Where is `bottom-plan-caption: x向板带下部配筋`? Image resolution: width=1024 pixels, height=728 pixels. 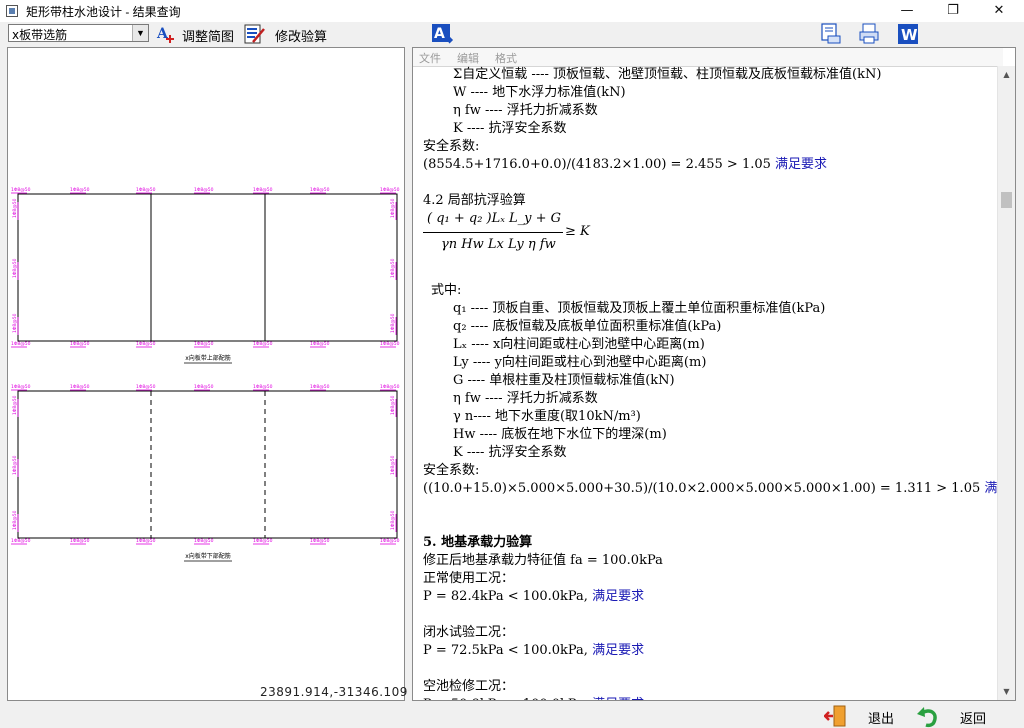 bottom-plan-caption: x向板带下部配筋 is located at coordinates (208, 556).